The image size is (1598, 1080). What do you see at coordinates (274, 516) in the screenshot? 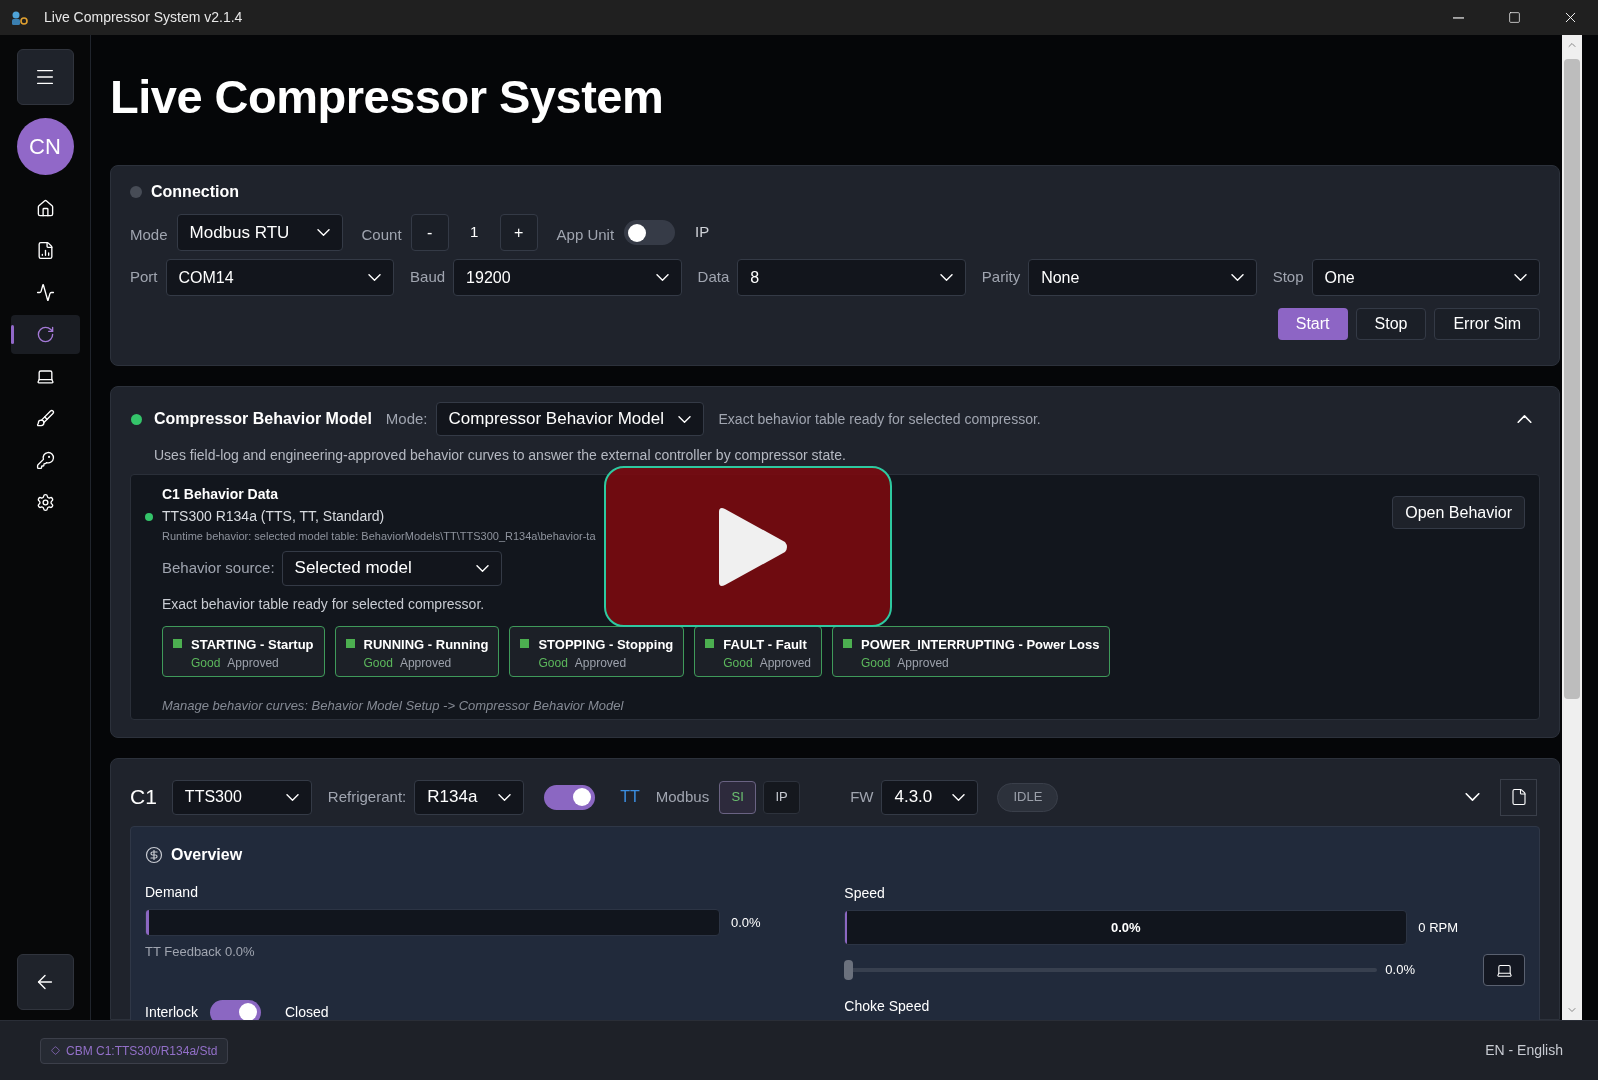
I see `model-text: TTS300 R134a (TTS, TT, Standard)` at bounding box center [274, 516].